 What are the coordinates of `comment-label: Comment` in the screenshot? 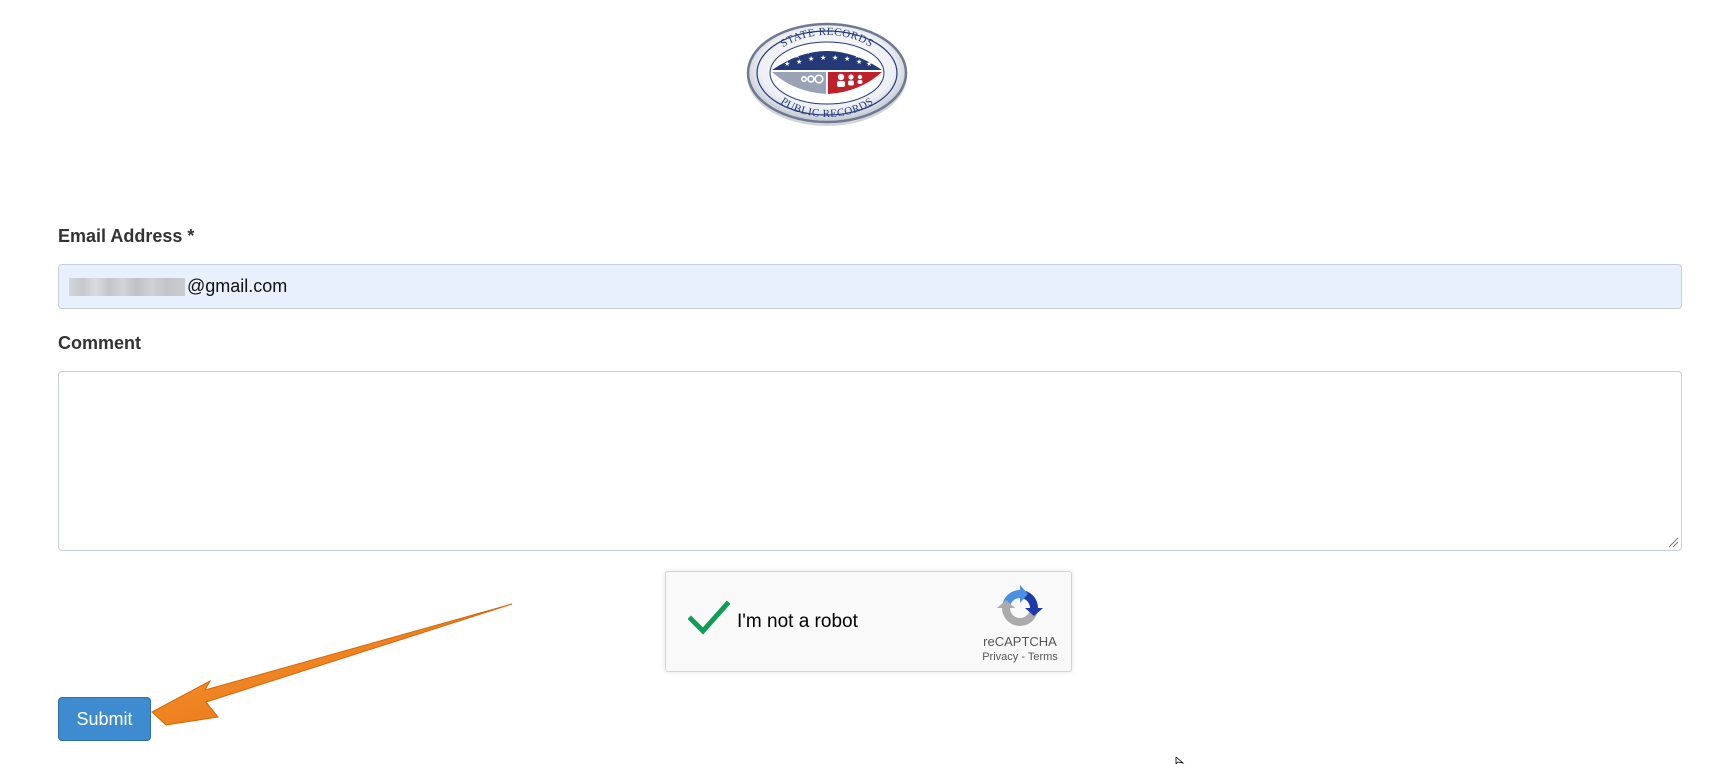 It's located at (100, 343).